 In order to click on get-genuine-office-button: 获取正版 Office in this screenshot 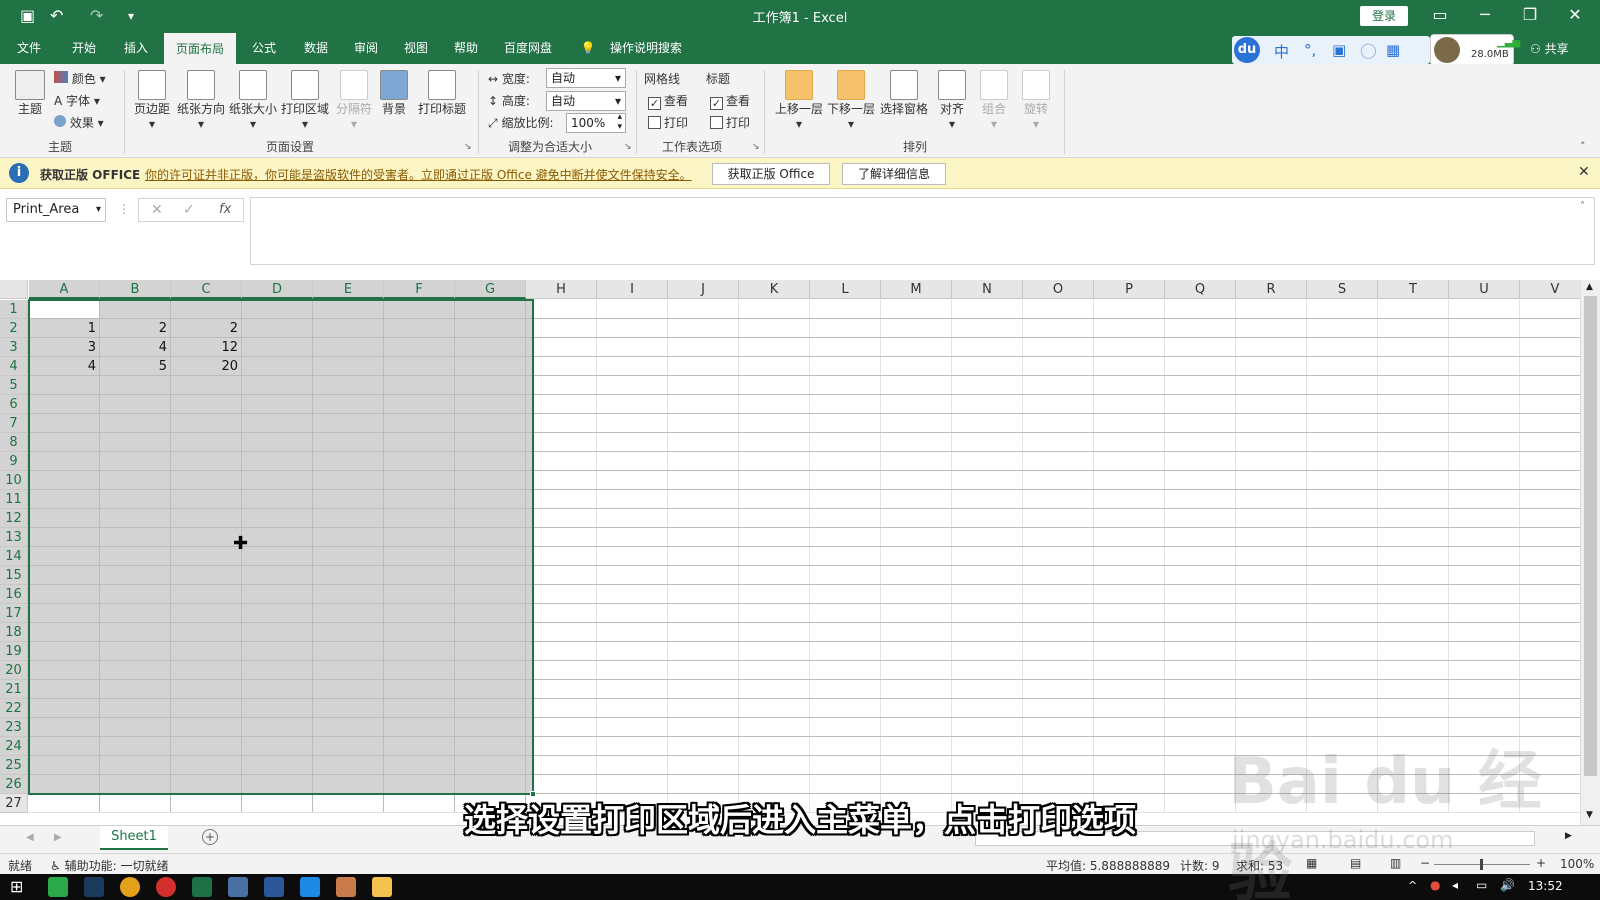, I will do `click(771, 174)`.